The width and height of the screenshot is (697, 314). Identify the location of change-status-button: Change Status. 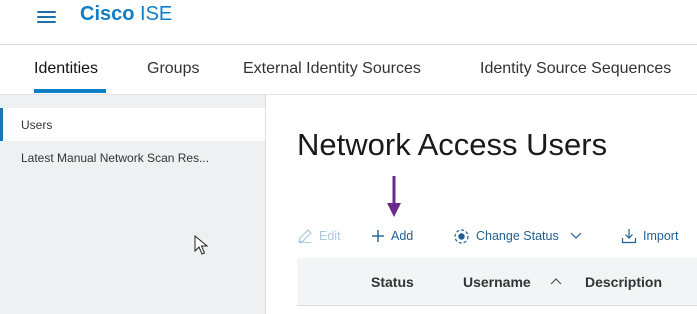
(518, 236).